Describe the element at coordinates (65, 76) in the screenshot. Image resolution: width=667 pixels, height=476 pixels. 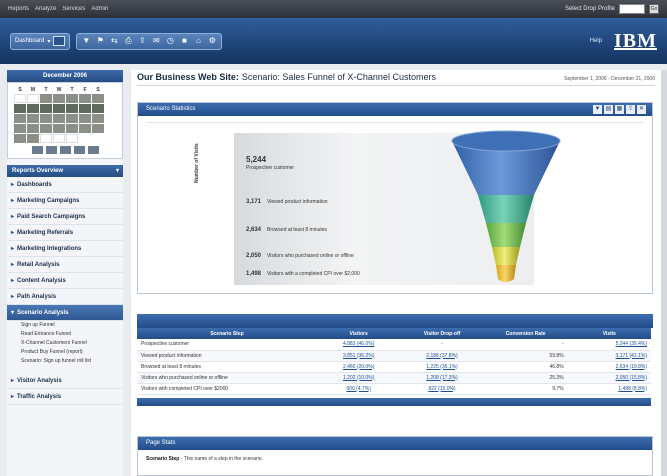
I see `calendar-title: December 2006` at that location.